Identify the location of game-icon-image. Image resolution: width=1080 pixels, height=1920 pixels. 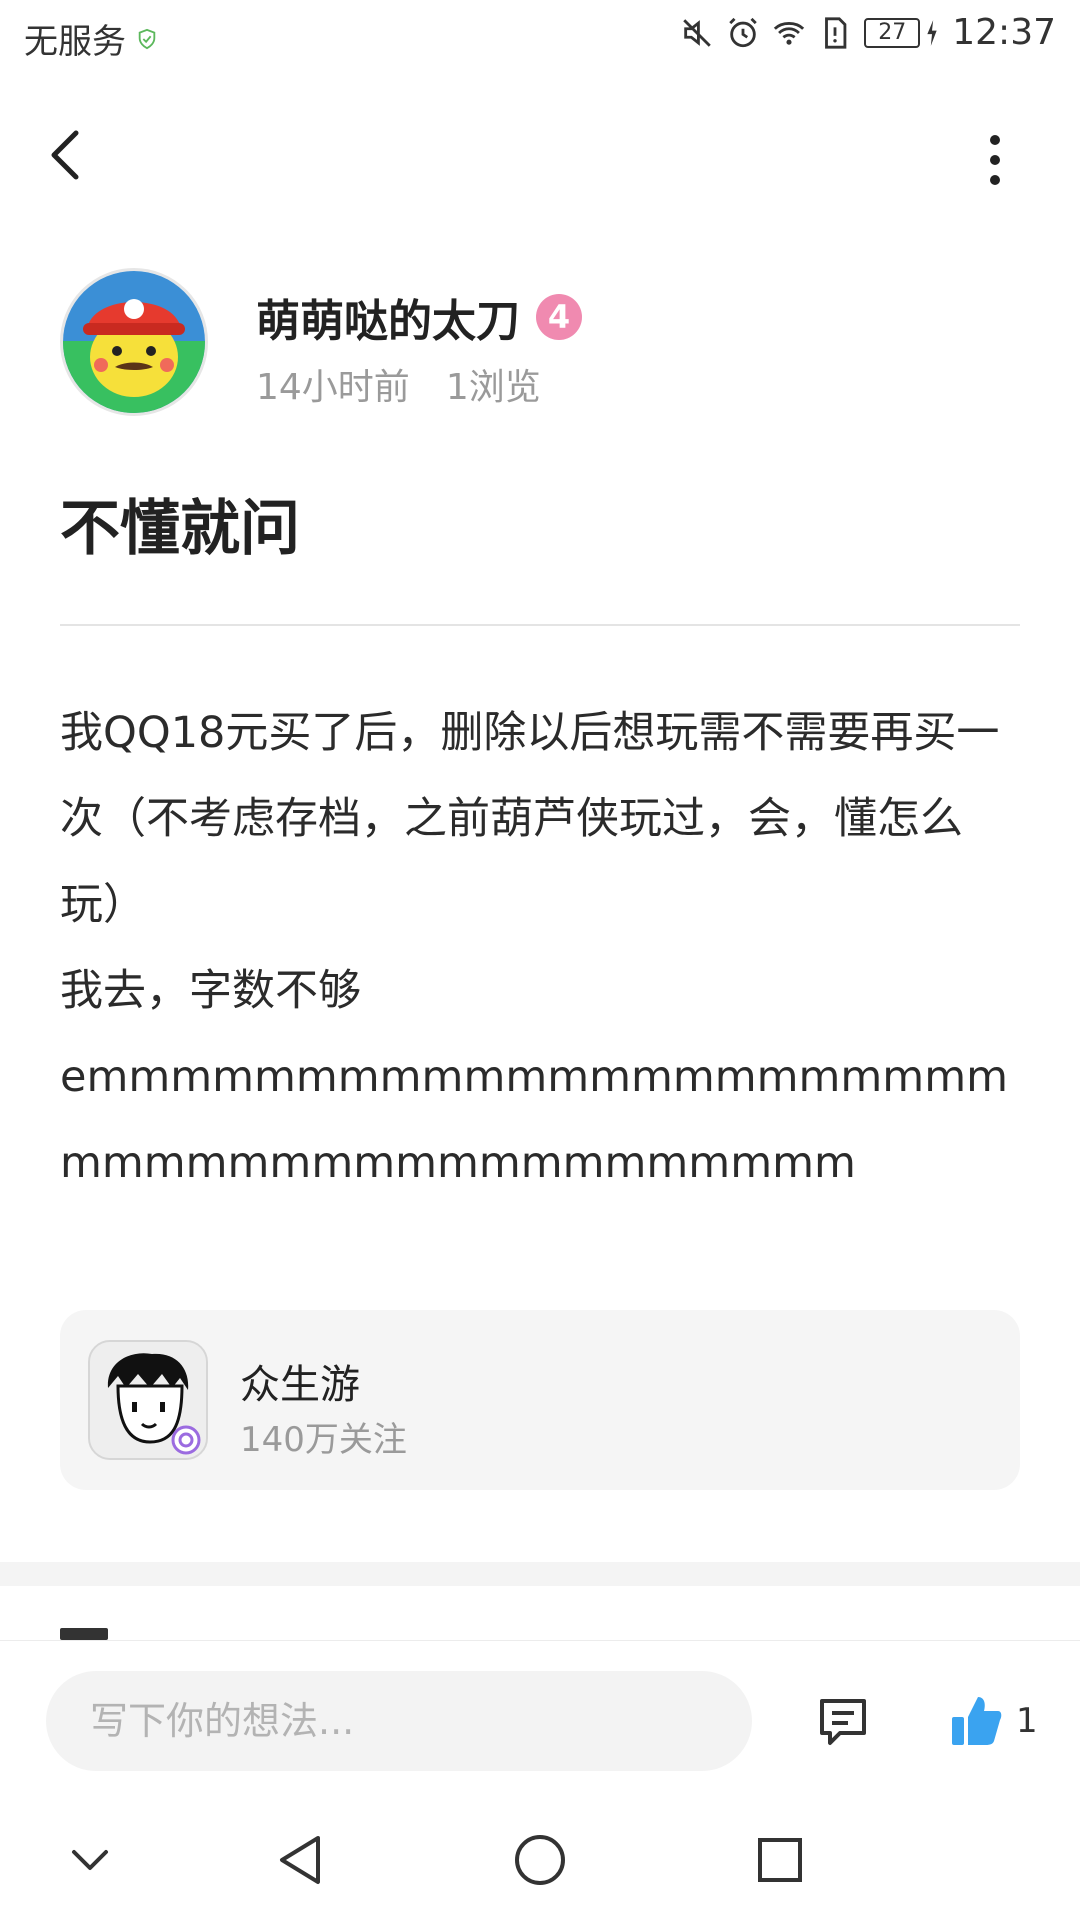
(148, 1400).